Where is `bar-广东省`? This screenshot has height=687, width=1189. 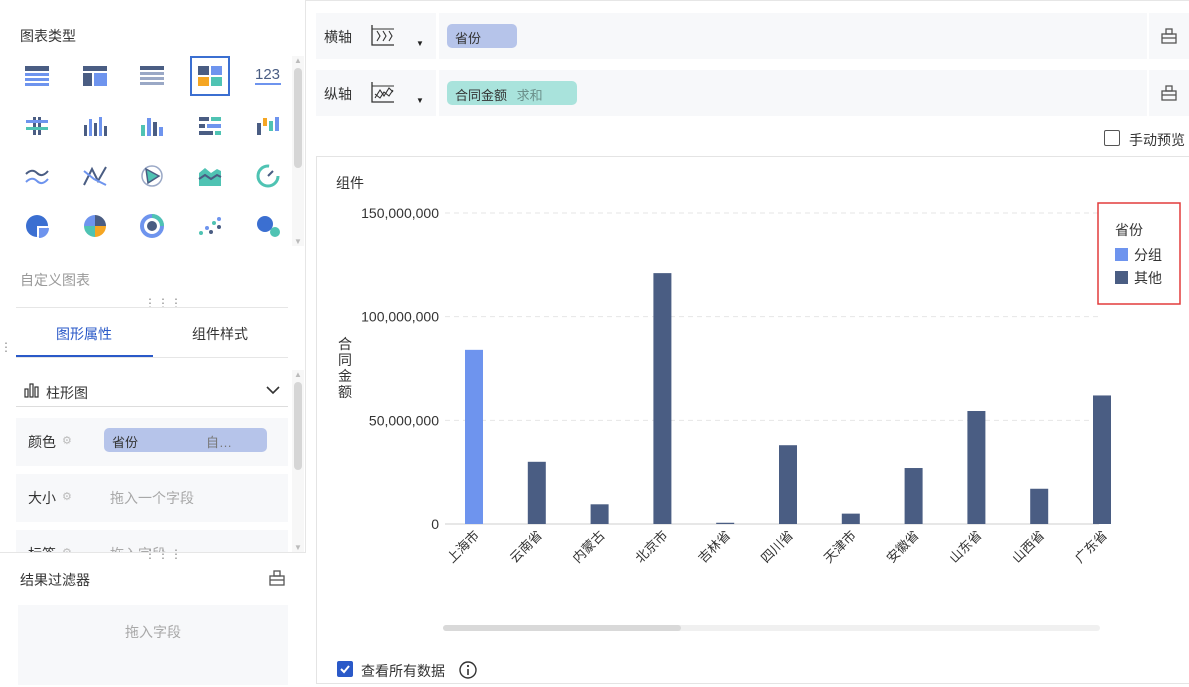 bar-广东省 is located at coordinates (1102, 459).